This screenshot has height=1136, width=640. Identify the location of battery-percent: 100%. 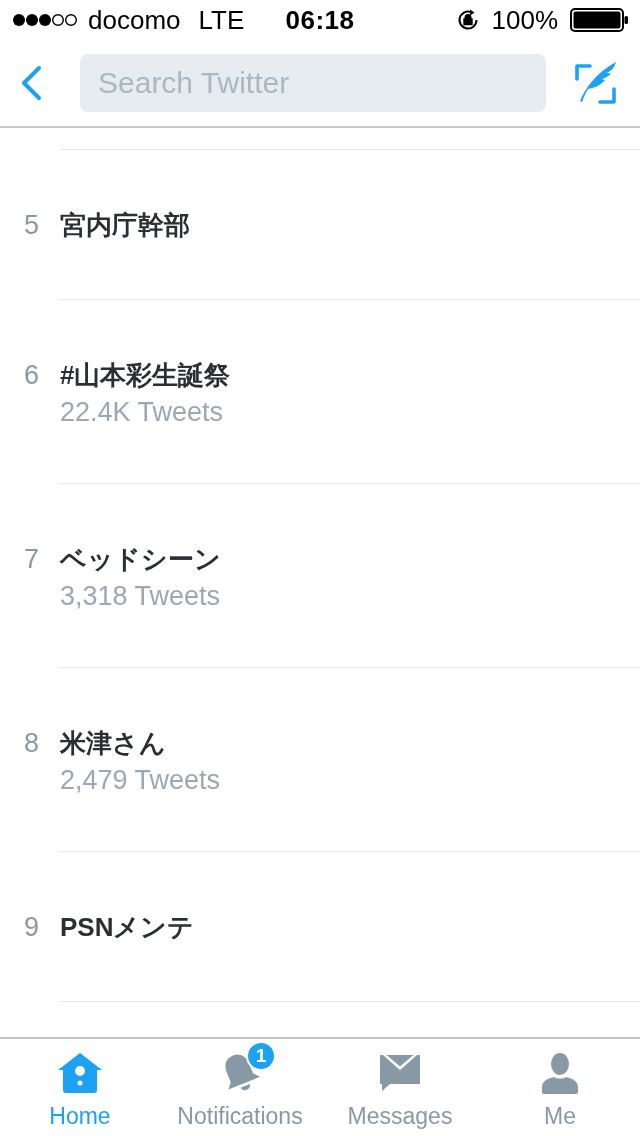
(524, 20).